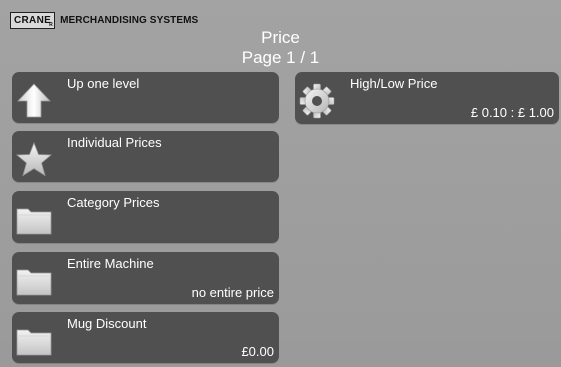  I want to click on logo-tagline: MERCHANDISING SYSTEMS, so click(129, 20).